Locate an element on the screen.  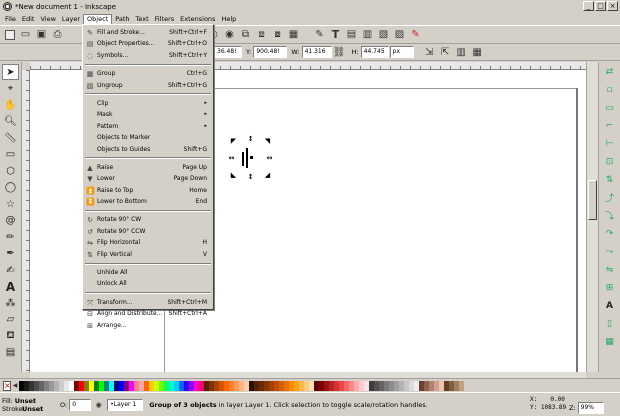
pencil-tool-icon: ✏ is located at coordinates (10, 237).